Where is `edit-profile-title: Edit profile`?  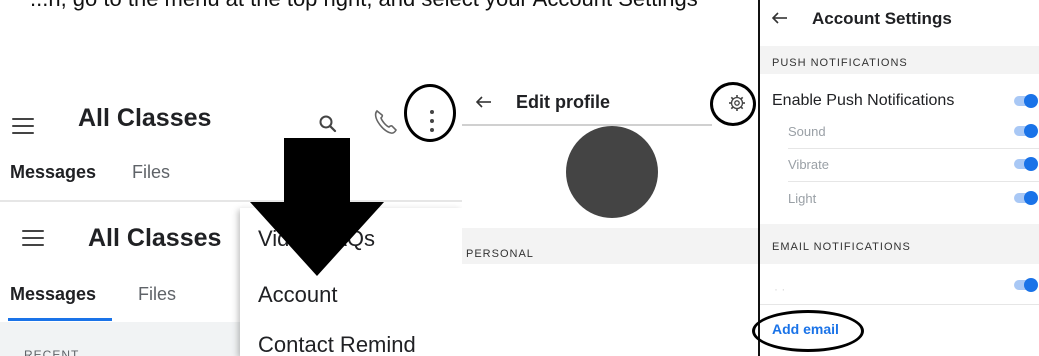 edit-profile-title: Edit profile is located at coordinates (563, 102).